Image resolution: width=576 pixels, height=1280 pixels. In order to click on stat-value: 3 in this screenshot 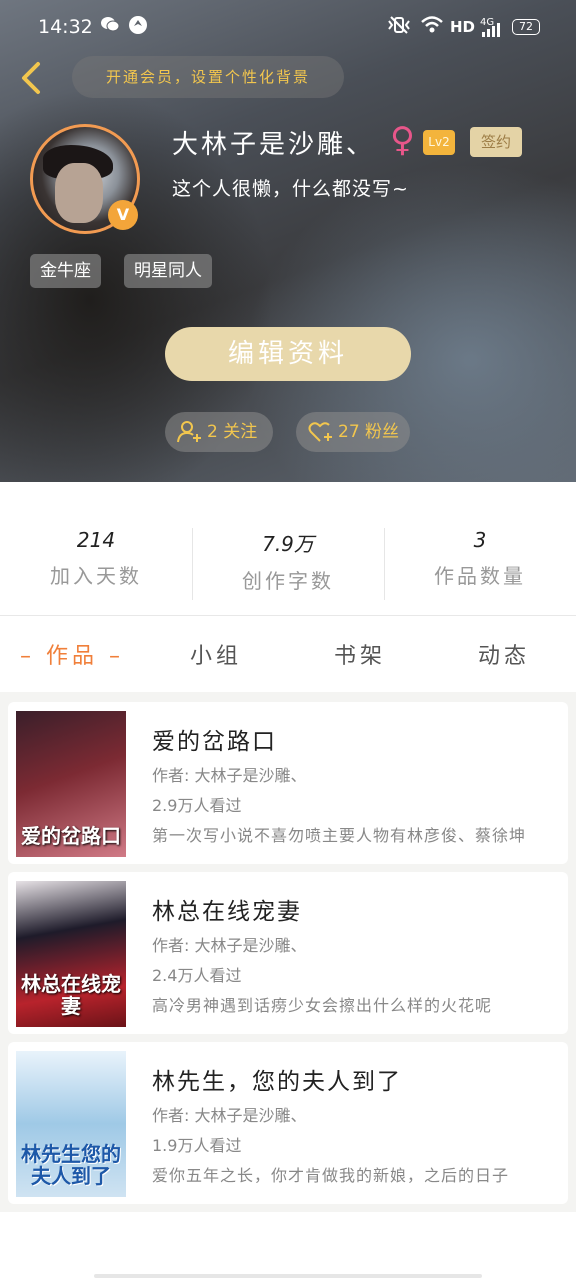, I will do `click(480, 540)`.